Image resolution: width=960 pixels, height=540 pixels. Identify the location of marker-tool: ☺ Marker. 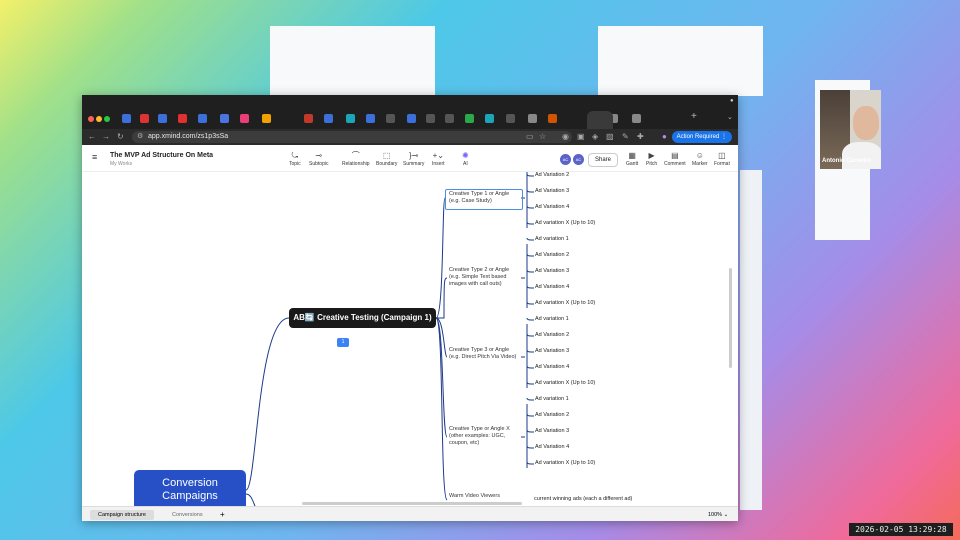
(700, 159).